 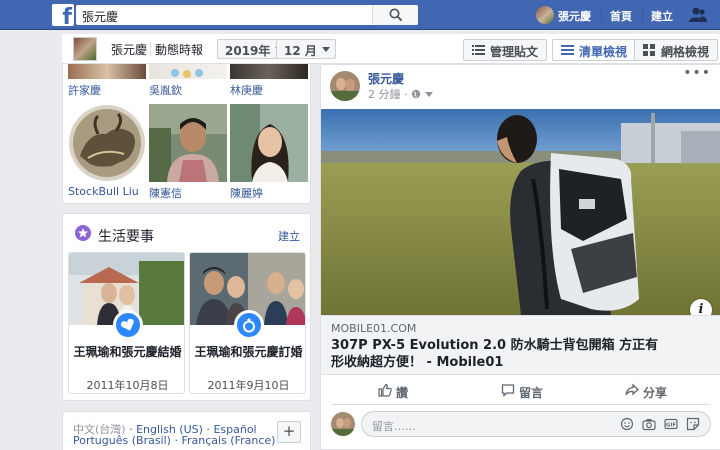 I want to click on user-profile-link: 張元慶, so click(x=574, y=16).